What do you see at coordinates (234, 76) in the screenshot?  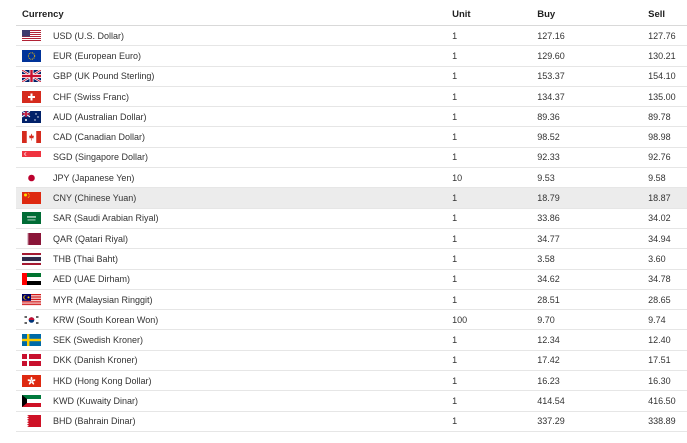 I see `currency-cell: GBP (UK Pound Sterling)` at bounding box center [234, 76].